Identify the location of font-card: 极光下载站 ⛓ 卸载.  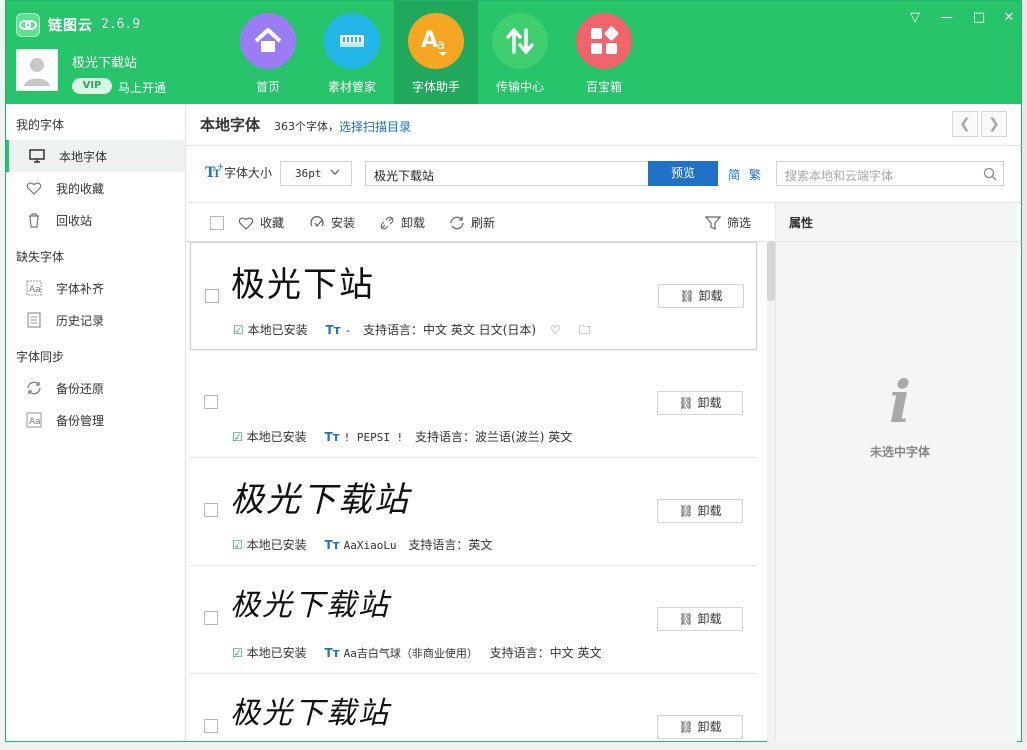
(473, 708).